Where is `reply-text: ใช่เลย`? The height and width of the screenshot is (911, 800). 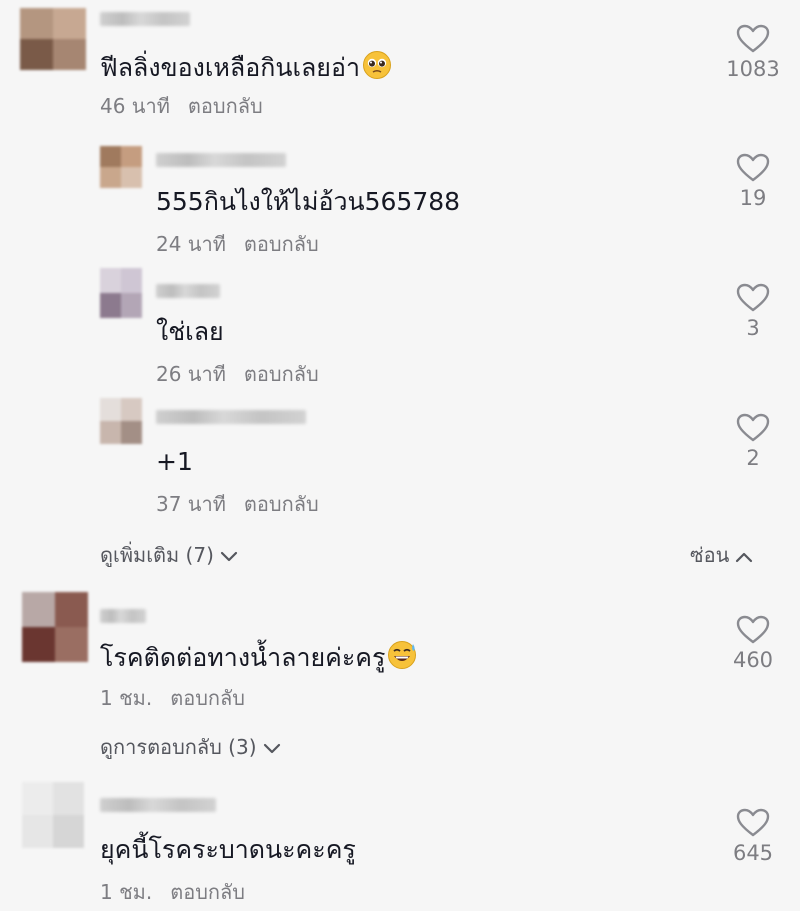 reply-text: ใช่เลย is located at coordinates (190, 331).